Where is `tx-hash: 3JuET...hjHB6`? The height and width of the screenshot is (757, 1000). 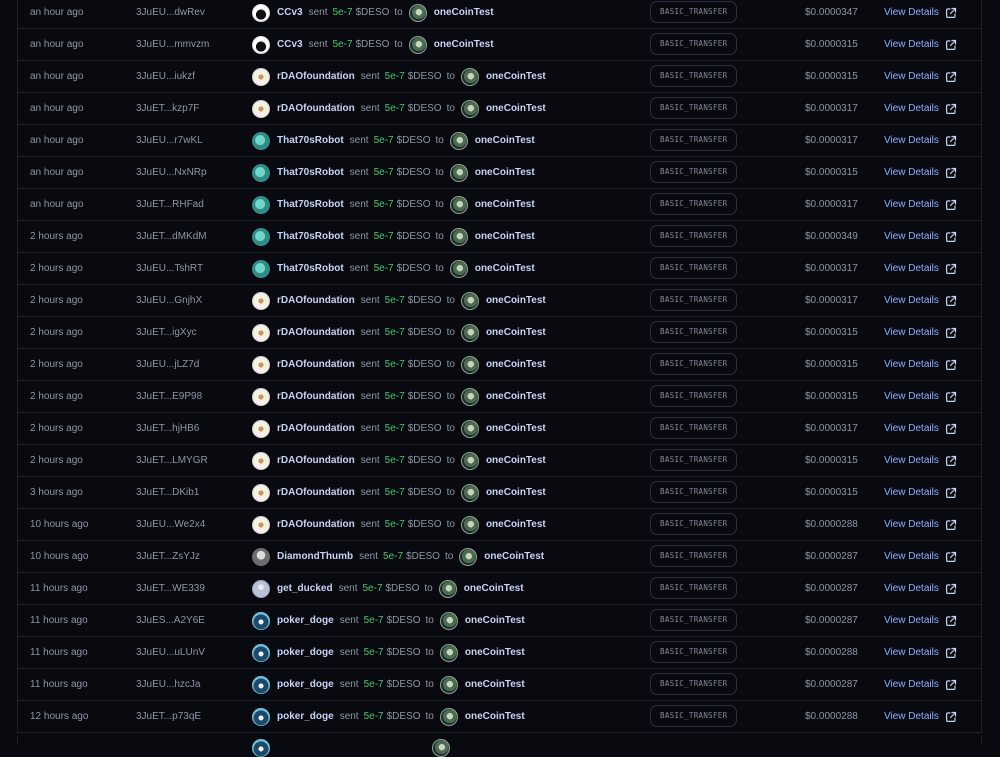 tx-hash: 3JuET...hjHB6 is located at coordinates (167, 428).